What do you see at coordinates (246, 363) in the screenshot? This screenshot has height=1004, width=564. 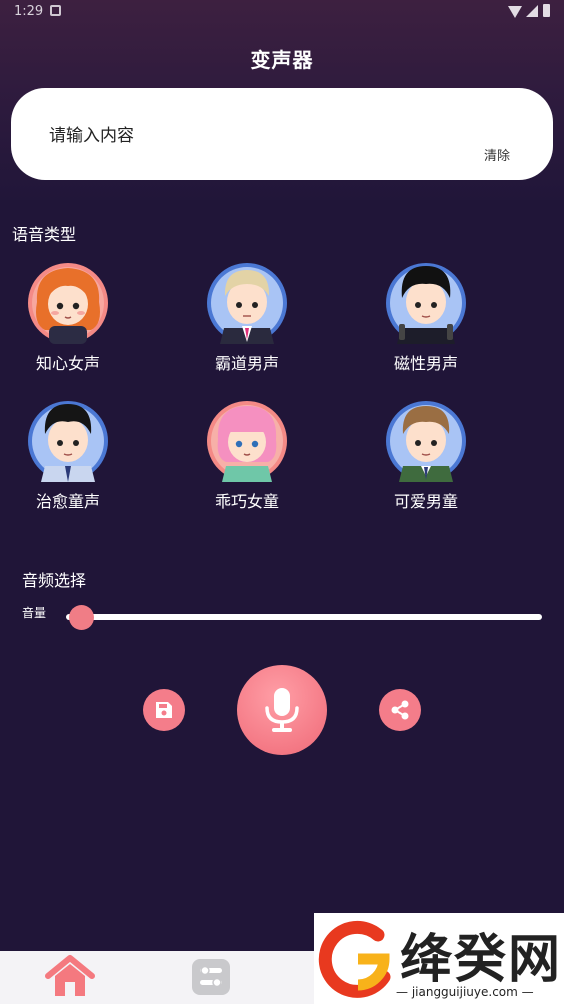 I see `voice-label: 霸道男声` at bounding box center [246, 363].